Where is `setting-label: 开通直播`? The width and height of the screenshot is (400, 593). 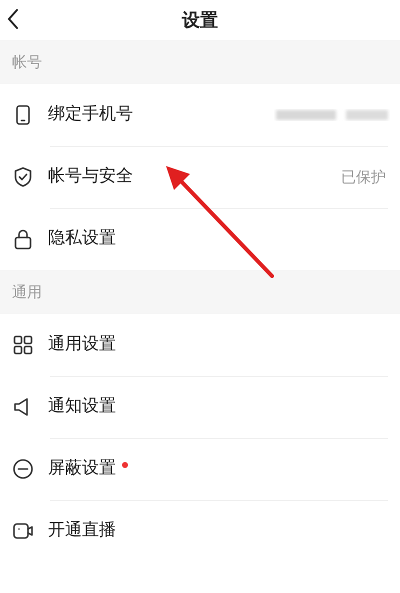
setting-label: 开通直播 is located at coordinates (82, 531).